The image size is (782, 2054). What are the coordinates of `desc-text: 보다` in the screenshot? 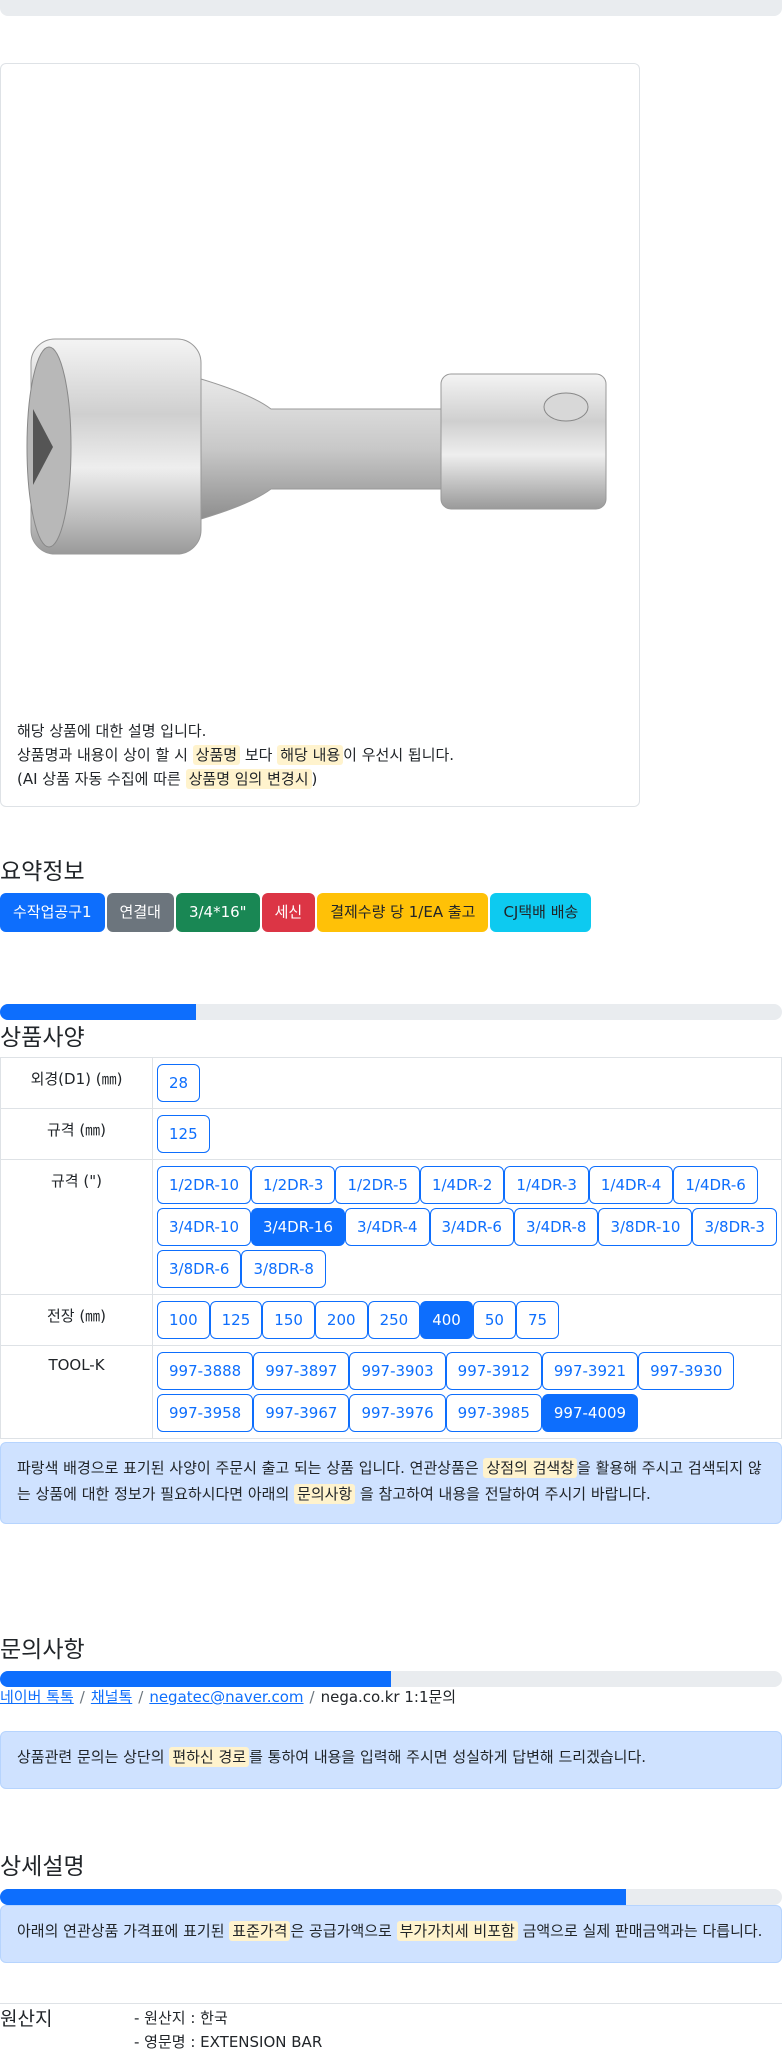 It's located at (259, 755).